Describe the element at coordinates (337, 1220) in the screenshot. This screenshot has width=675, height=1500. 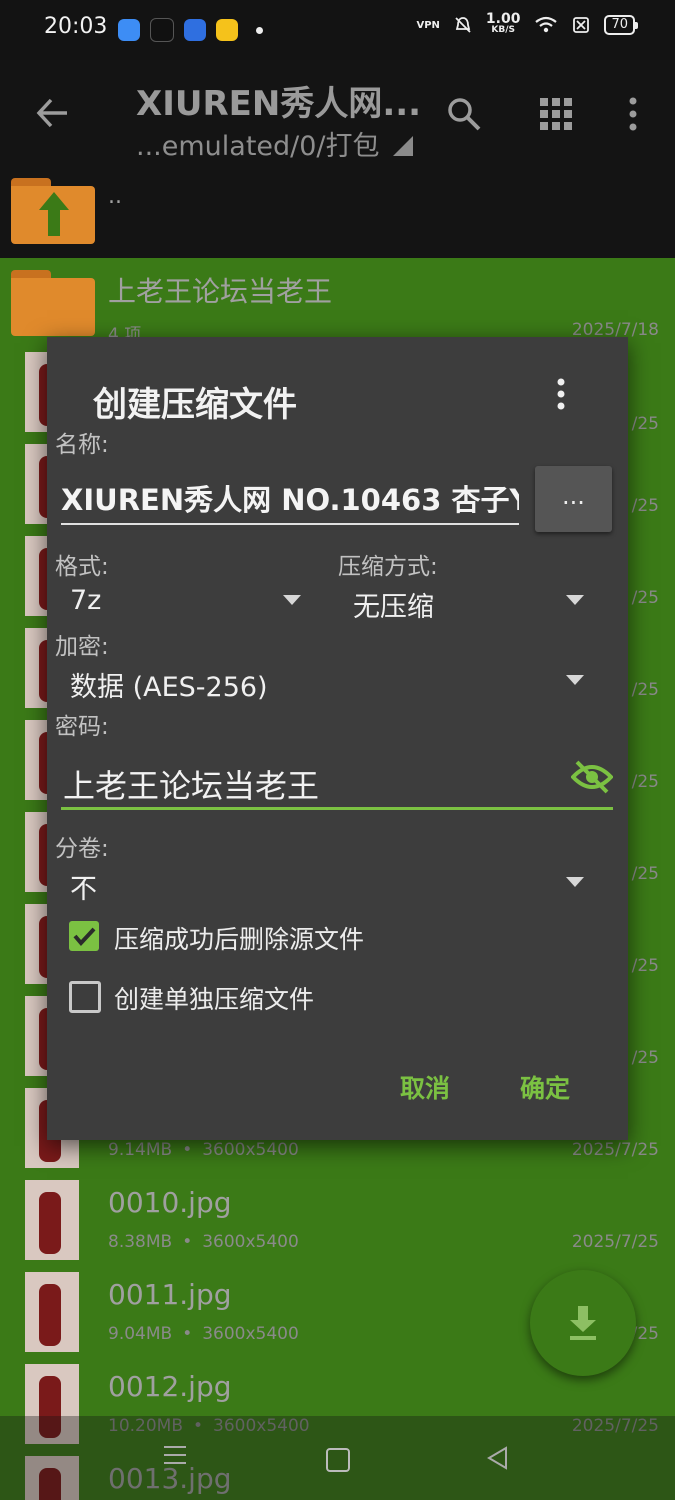
I see `file-row: 0010.jpg 8.38MB • 3600x5400 2025/7/25` at that location.